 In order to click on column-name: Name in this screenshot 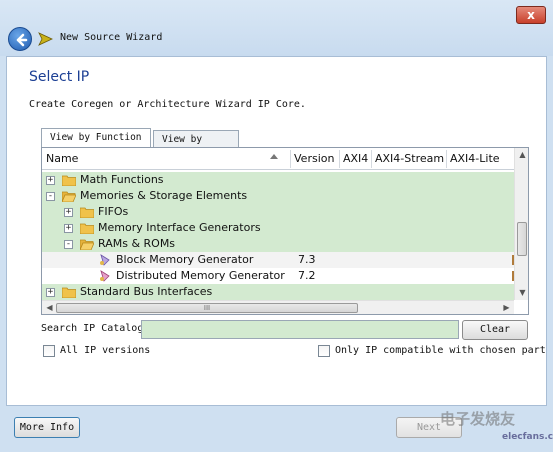, I will do `click(62, 158)`.